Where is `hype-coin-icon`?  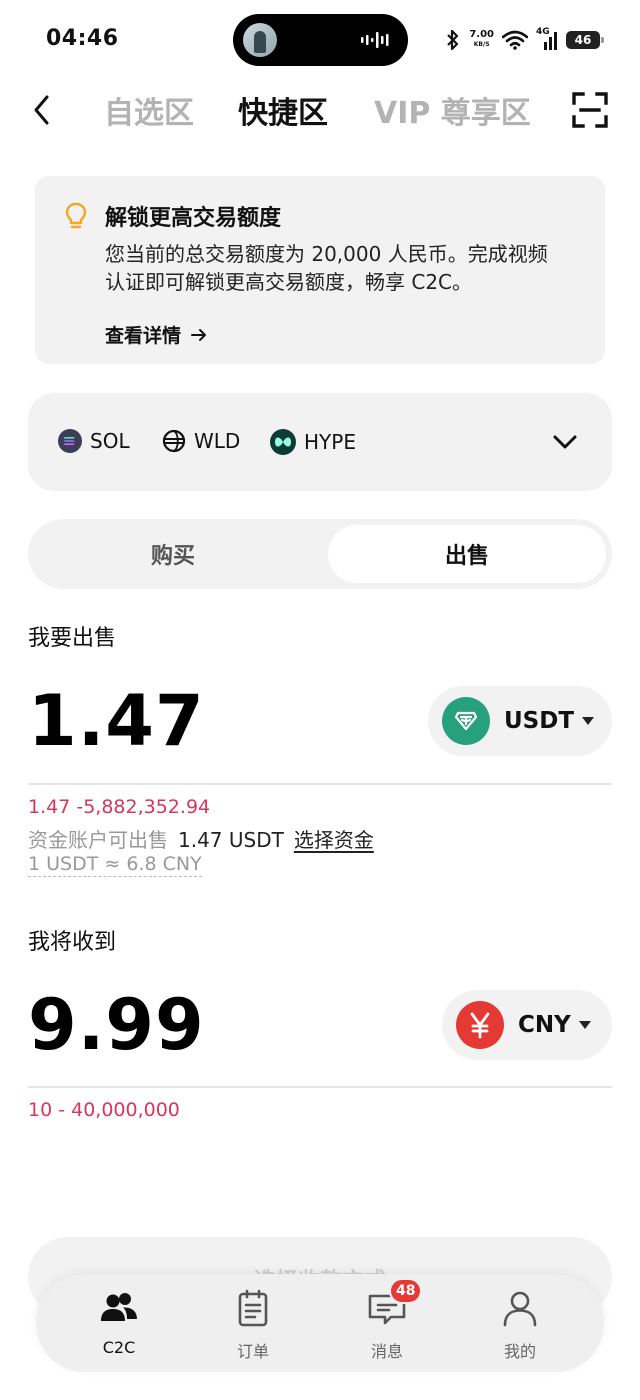 hype-coin-icon is located at coordinates (283, 442).